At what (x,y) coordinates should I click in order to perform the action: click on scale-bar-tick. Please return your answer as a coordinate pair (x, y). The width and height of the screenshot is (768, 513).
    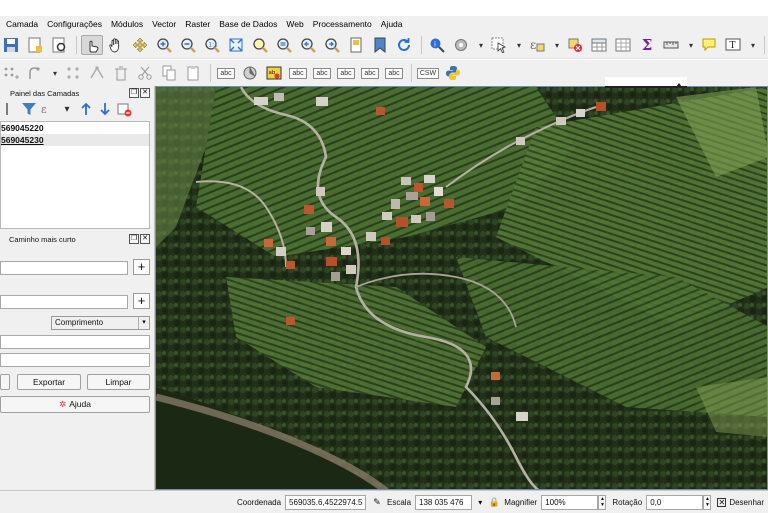
    Looking at the image, I should click on (679, 85).